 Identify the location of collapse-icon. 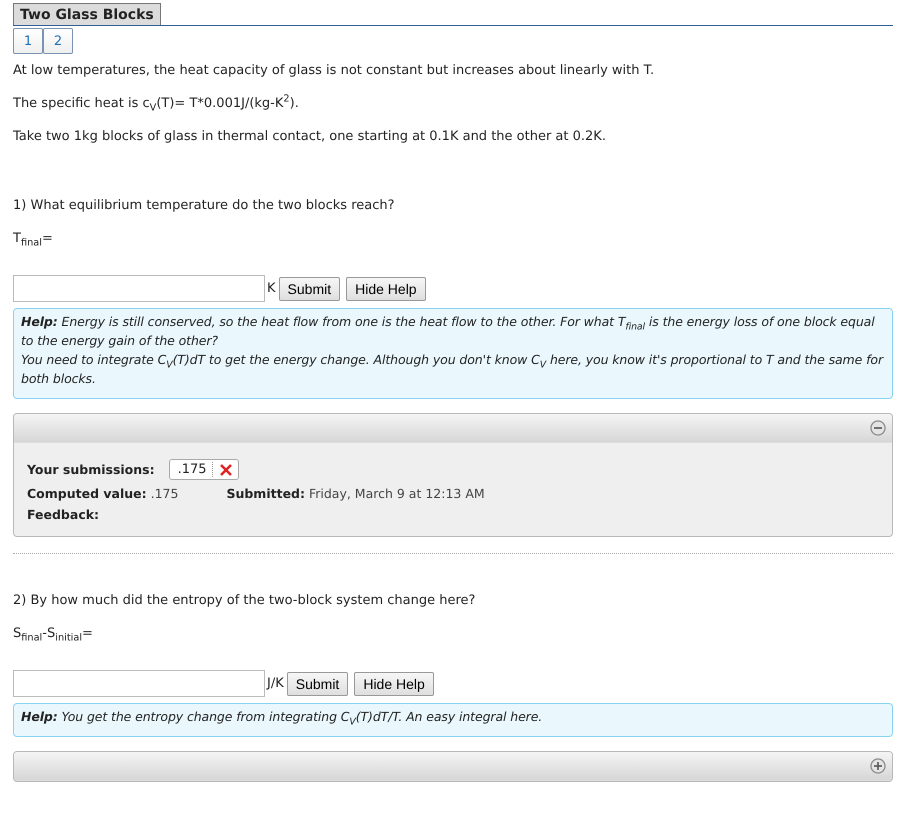
(878, 428).